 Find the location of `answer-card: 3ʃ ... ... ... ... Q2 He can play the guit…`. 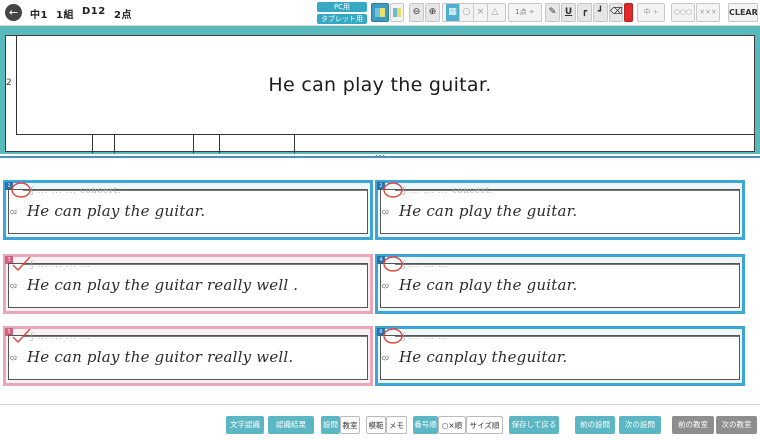

answer-card: 3ʃ ... ... ... ... Q2 He can play the guit… is located at coordinates (188, 284).